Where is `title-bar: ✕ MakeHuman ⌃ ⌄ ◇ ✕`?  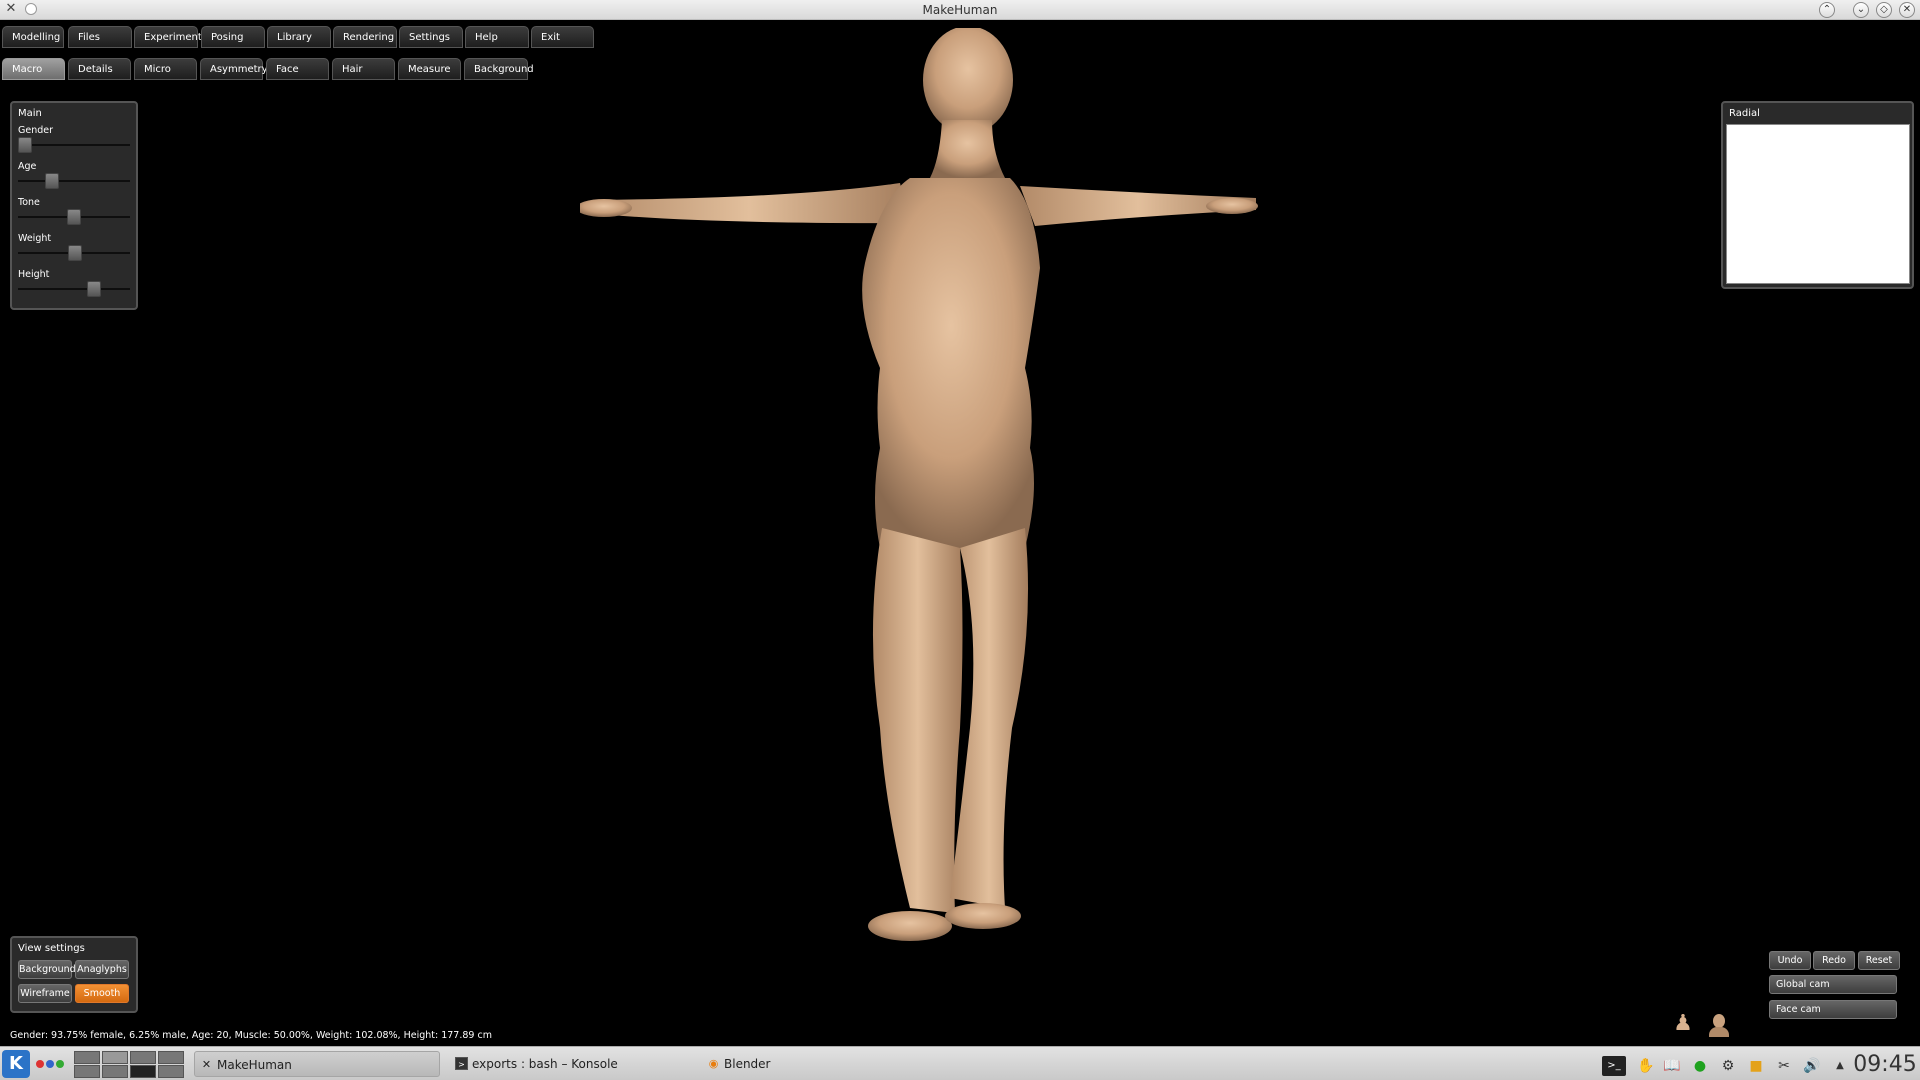 title-bar: ✕ MakeHuman ⌃ ⌄ ◇ ✕ is located at coordinates (960, 10).